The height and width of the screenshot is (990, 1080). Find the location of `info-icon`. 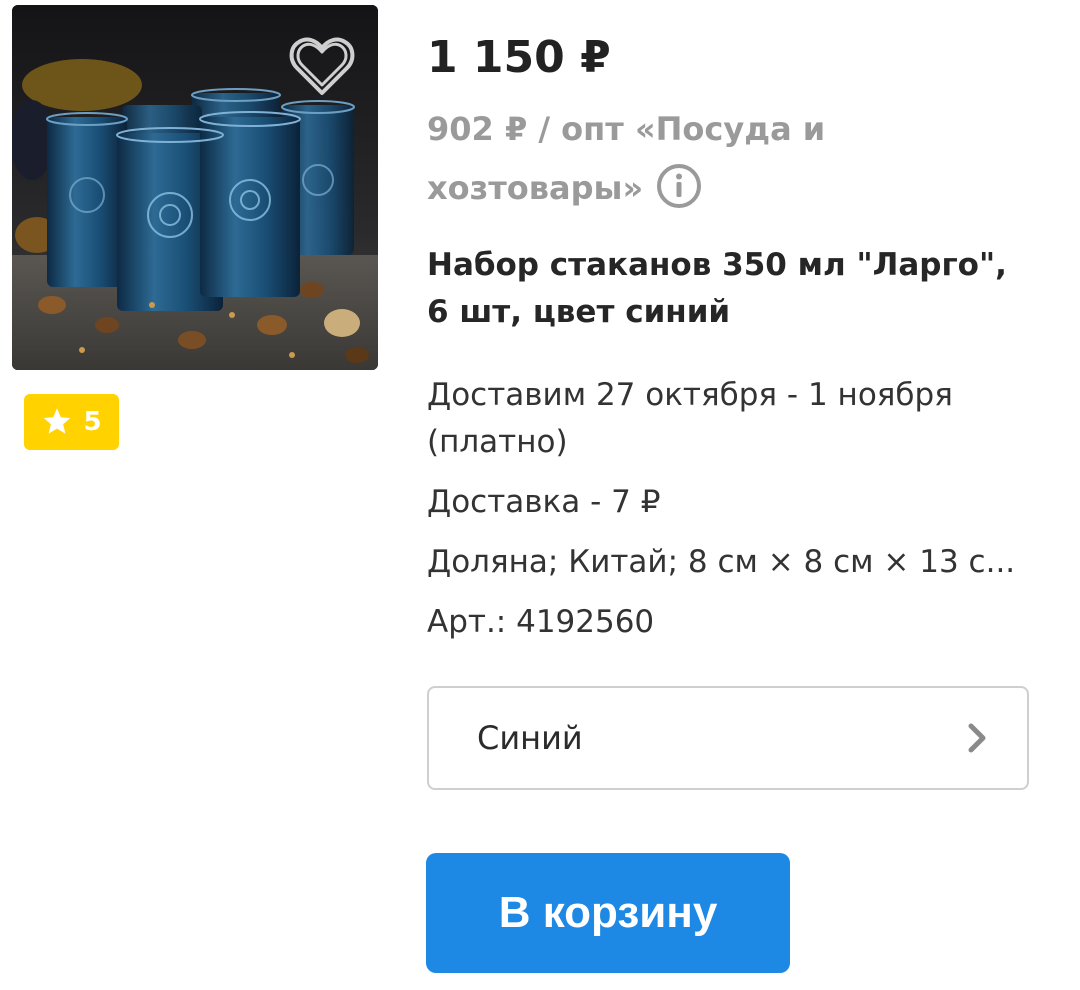

info-icon is located at coordinates (679, 186).